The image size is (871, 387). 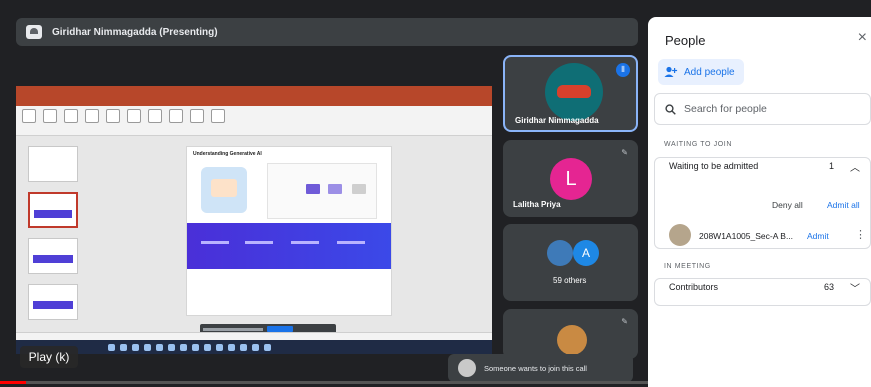 I want to click on participant-tile: ✎ L Lalitha Priya, so click(x=570, y=178).